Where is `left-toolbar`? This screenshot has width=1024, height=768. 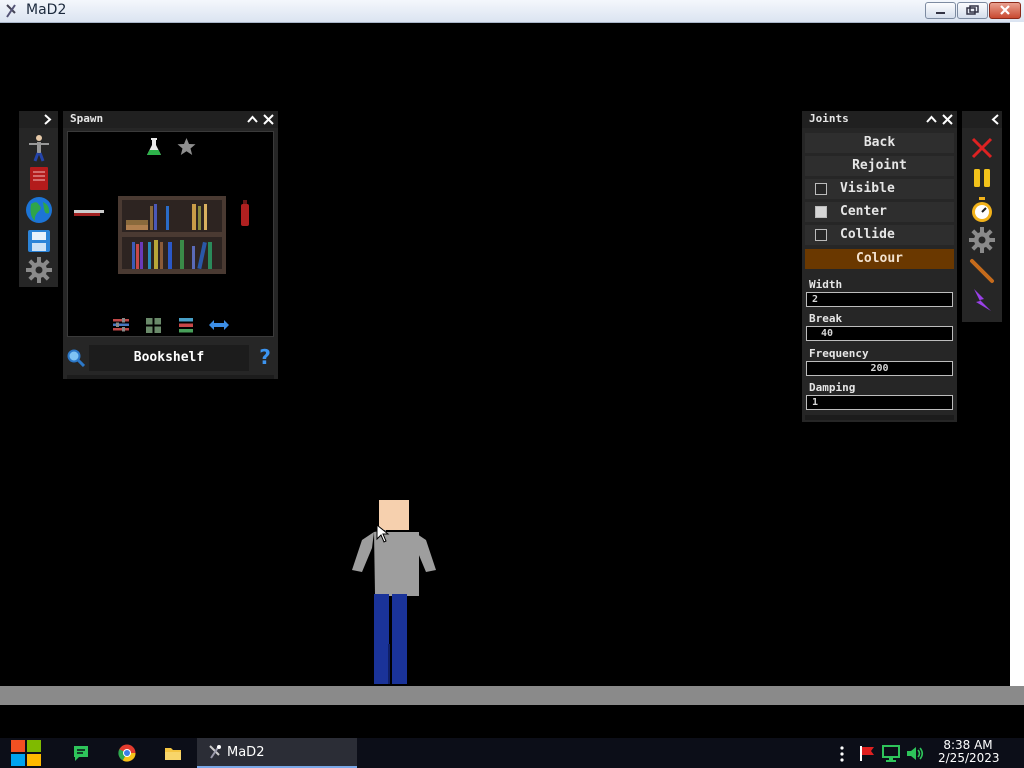
left-toolbar is located at coordinates (38, 199).